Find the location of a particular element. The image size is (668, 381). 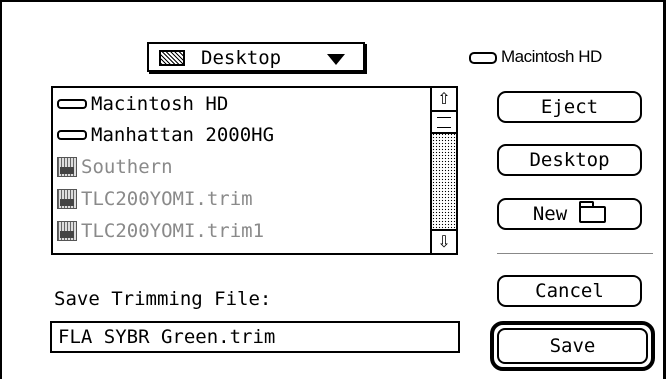

save-button: Save is located at coordinates (572, 346).